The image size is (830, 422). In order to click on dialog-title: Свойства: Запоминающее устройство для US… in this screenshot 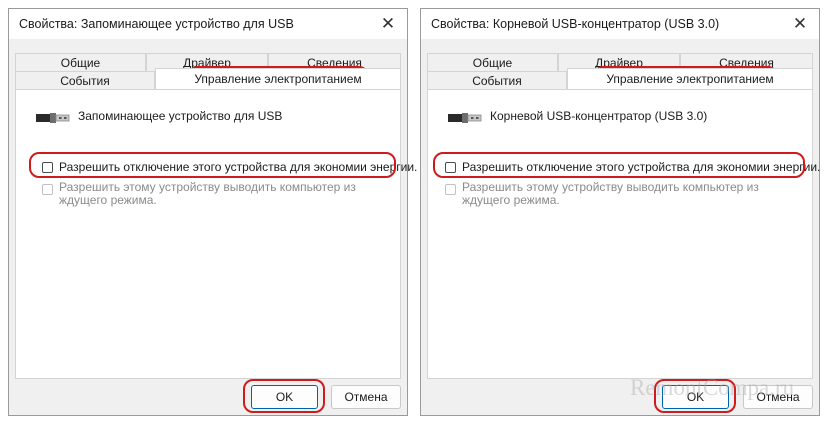, I will do `click(156, 24)`.